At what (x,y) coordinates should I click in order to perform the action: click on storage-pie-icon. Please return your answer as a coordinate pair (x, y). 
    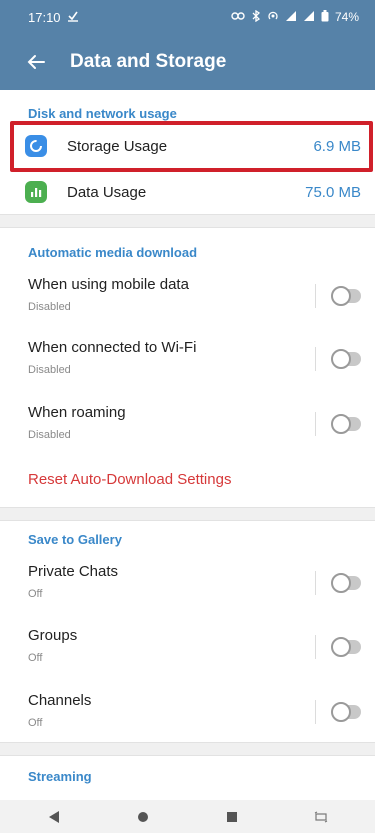
    Looking at the image, I should click on (36, 146).